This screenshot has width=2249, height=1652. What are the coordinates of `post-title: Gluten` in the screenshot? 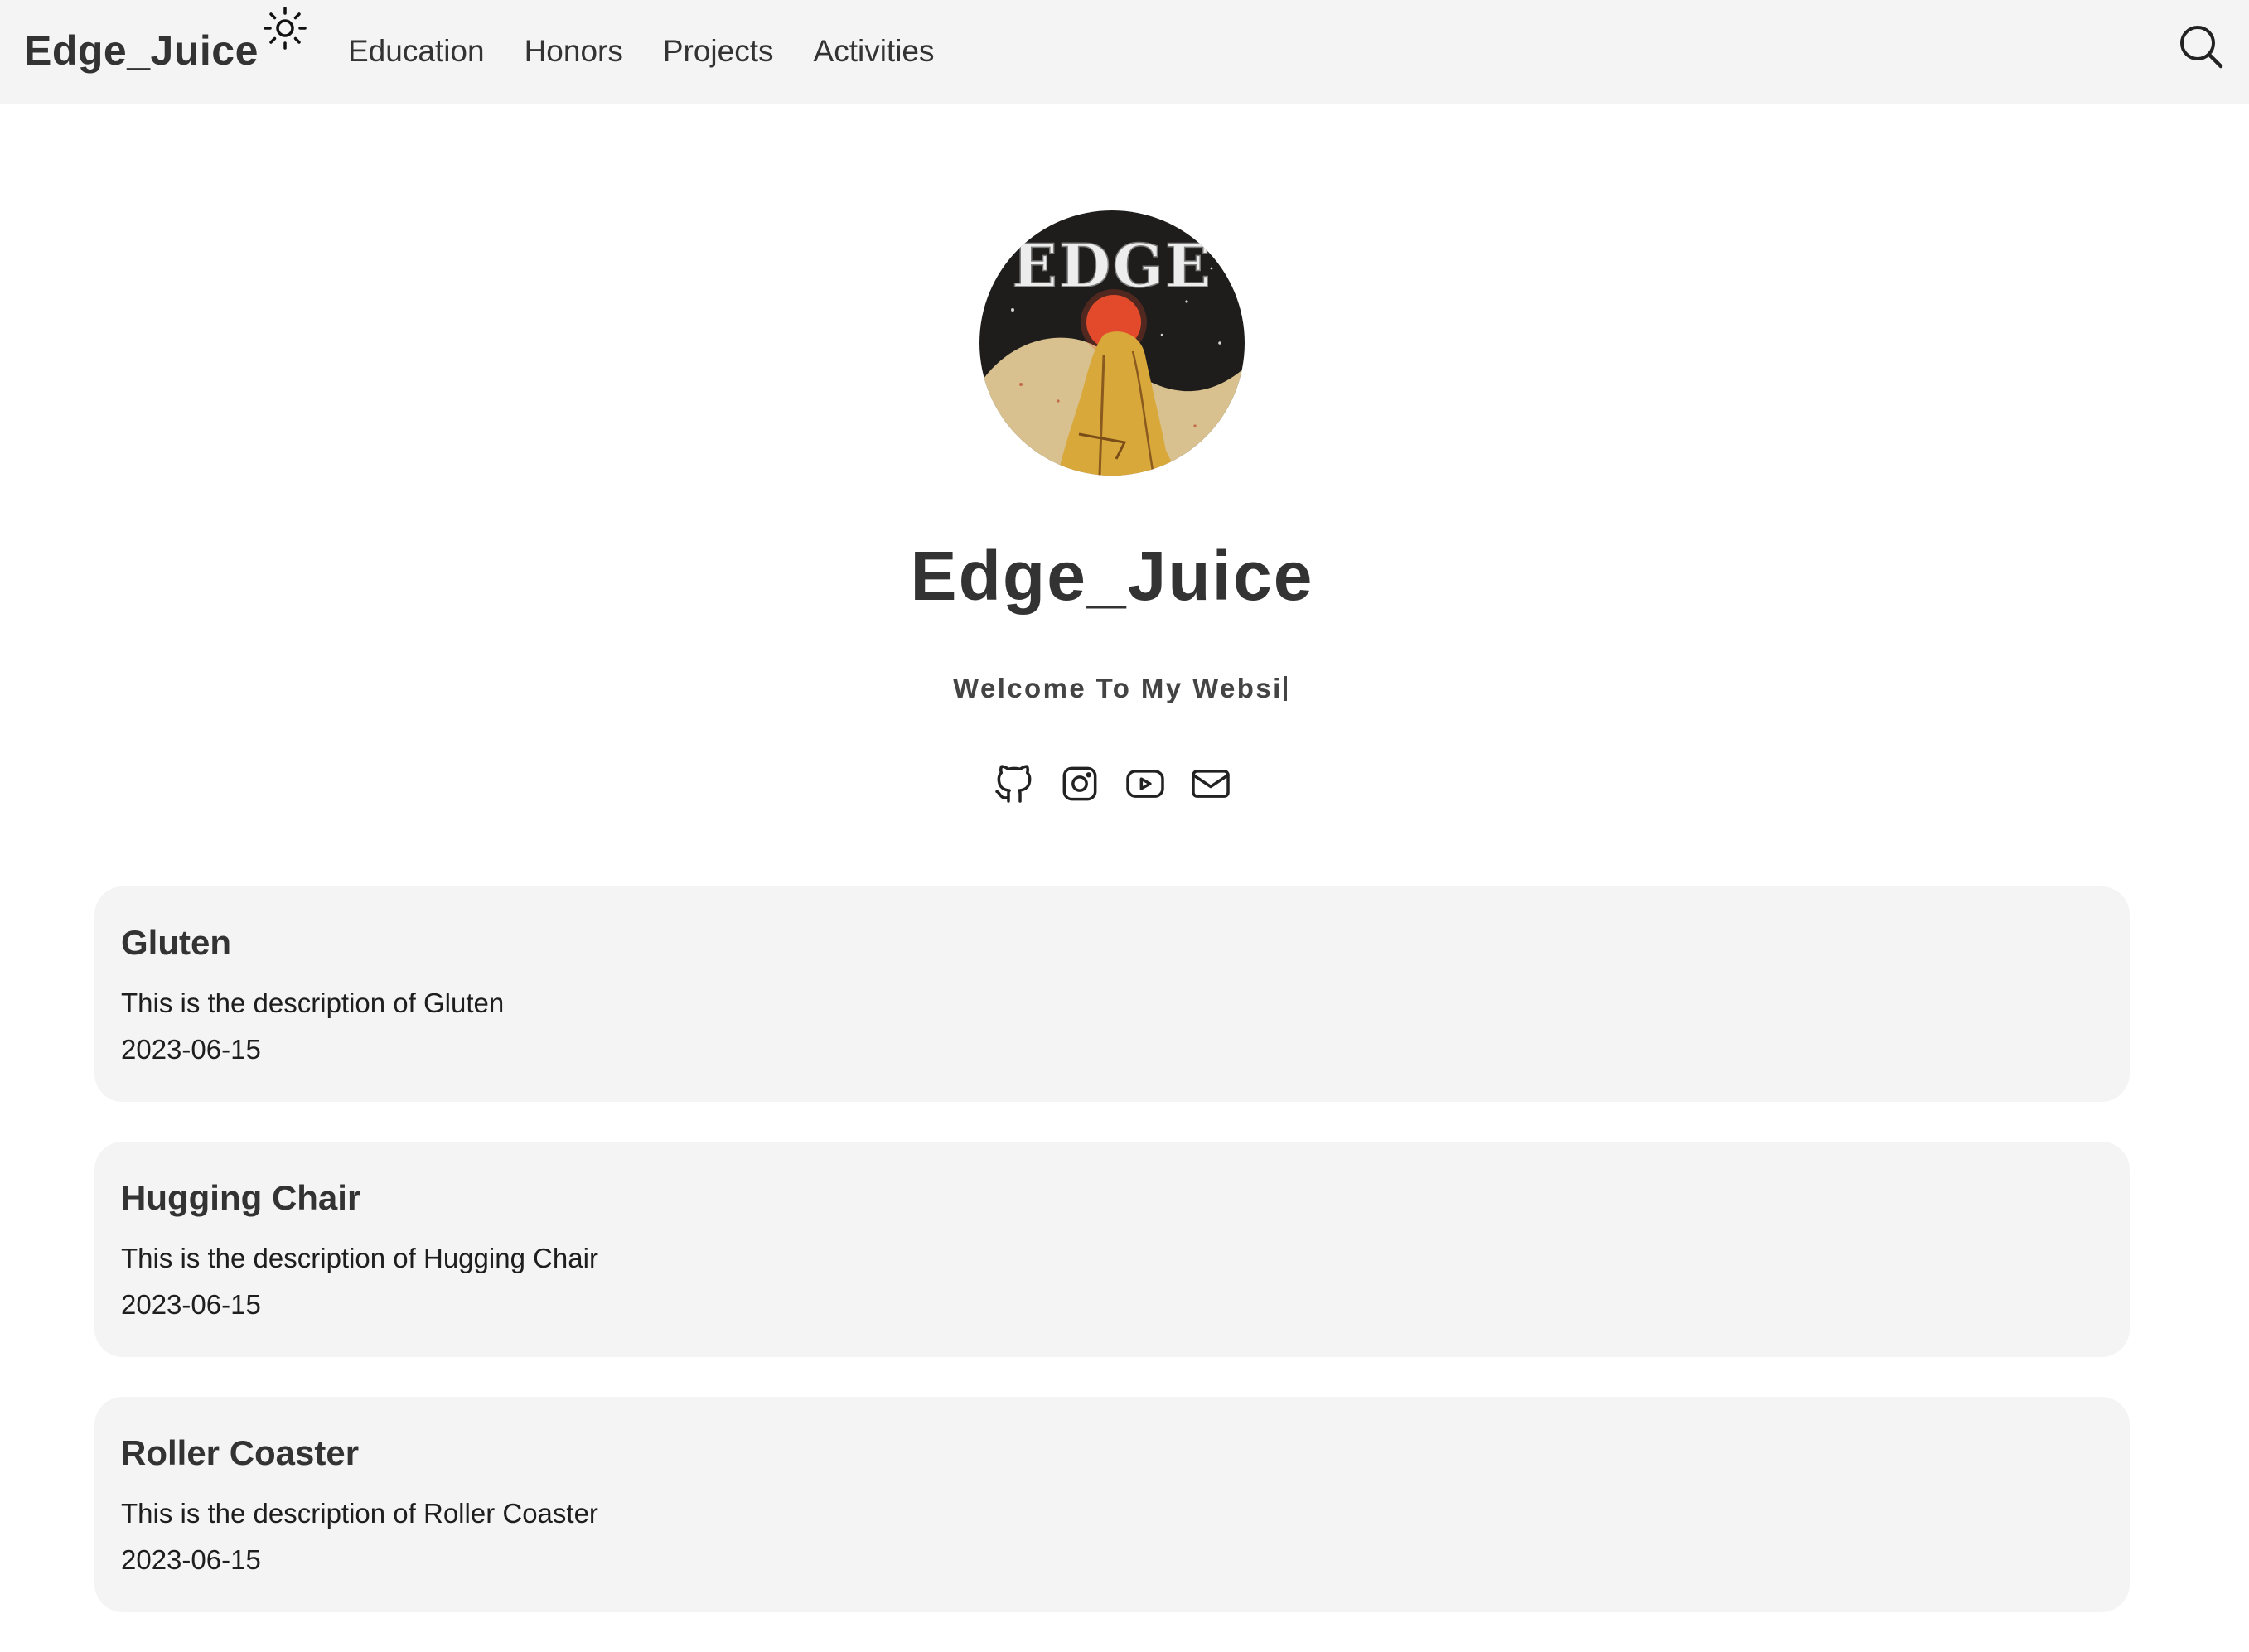 It's located at (176, 942).